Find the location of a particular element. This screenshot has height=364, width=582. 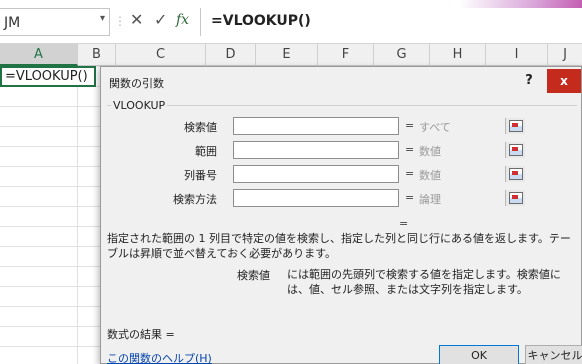

arg-type-range-lookup: 論理 is located at coordinates (430, 199).